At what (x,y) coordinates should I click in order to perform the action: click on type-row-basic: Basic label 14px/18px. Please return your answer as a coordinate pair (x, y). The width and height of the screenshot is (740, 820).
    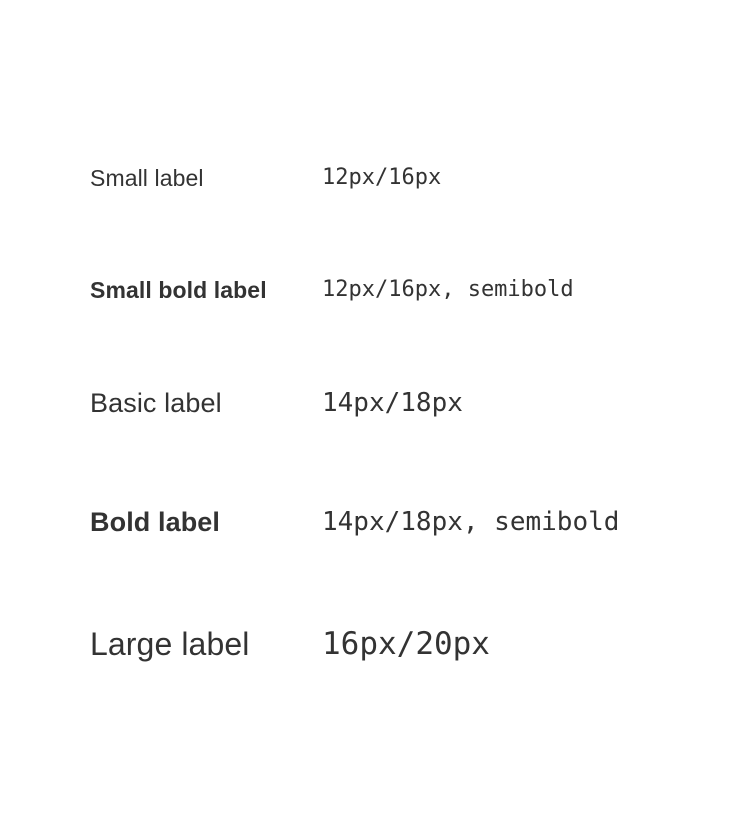
    Looking at the image, I should click on (370, 403).